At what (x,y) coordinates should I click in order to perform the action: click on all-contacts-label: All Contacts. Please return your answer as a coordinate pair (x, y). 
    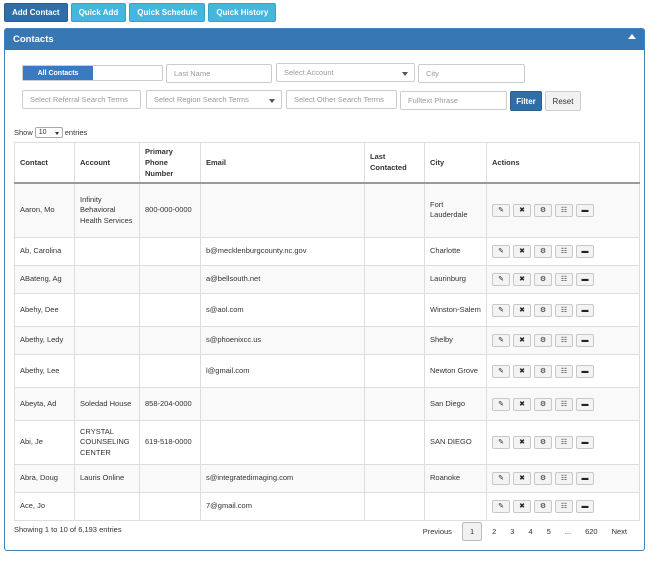
    Looking at the image, I should click on (58, 73).